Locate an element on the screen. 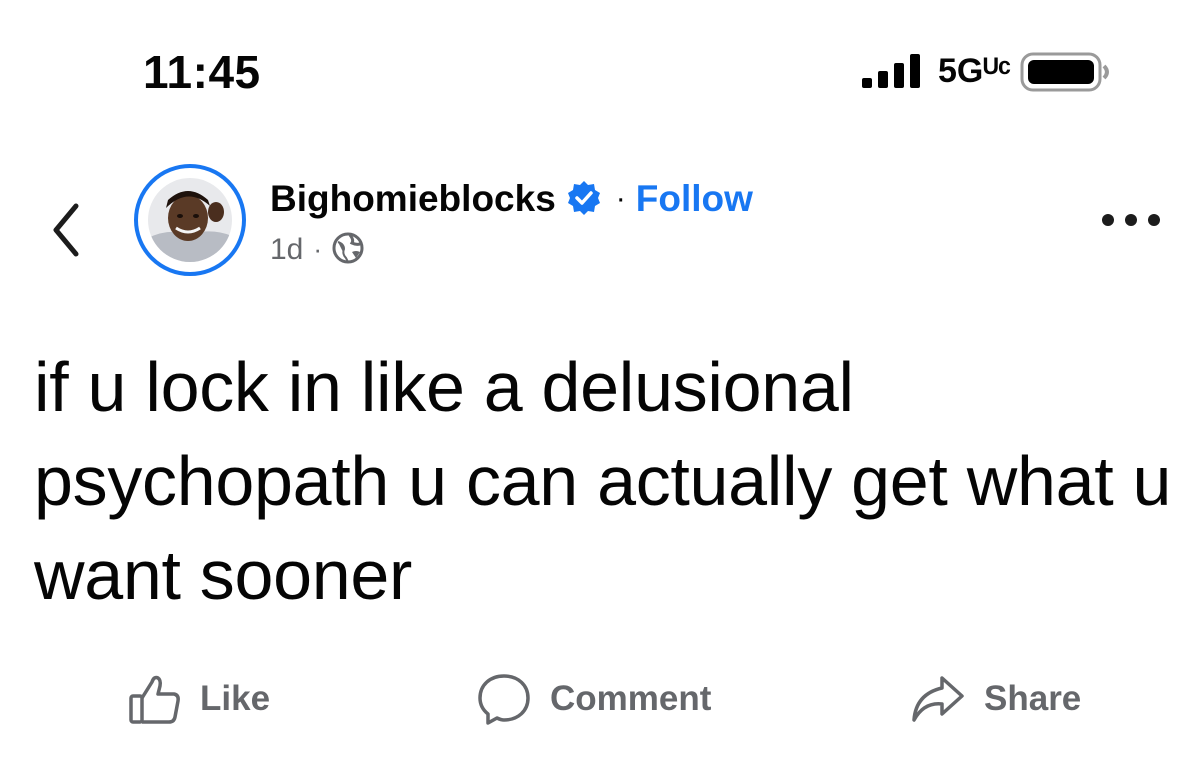  share-button: Share is located at coordinates (995, 699).